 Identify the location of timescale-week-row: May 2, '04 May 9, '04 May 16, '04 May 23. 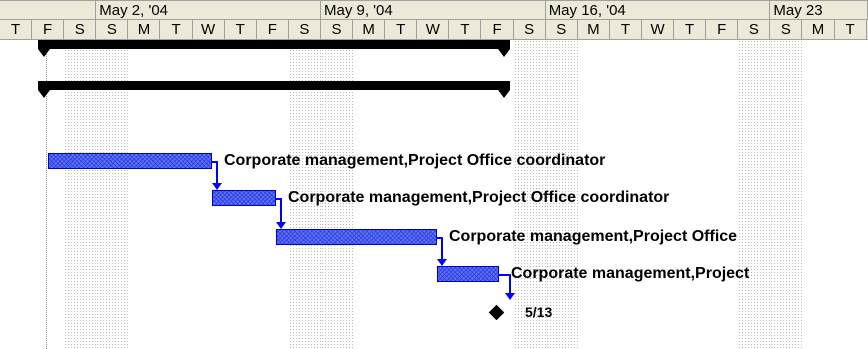
(434, 10).